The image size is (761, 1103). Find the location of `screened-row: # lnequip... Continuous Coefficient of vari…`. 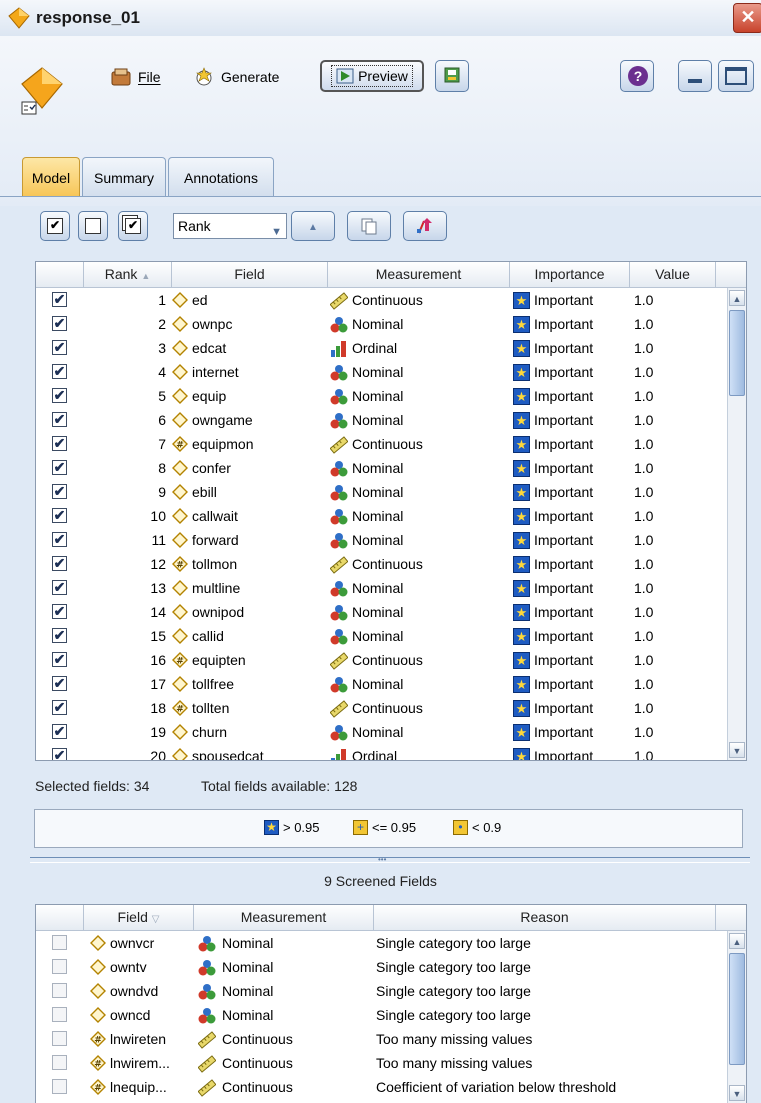

screened-row: # lnequip... Continuous Coefficient of vari… is located at coordinates (391, 1087).